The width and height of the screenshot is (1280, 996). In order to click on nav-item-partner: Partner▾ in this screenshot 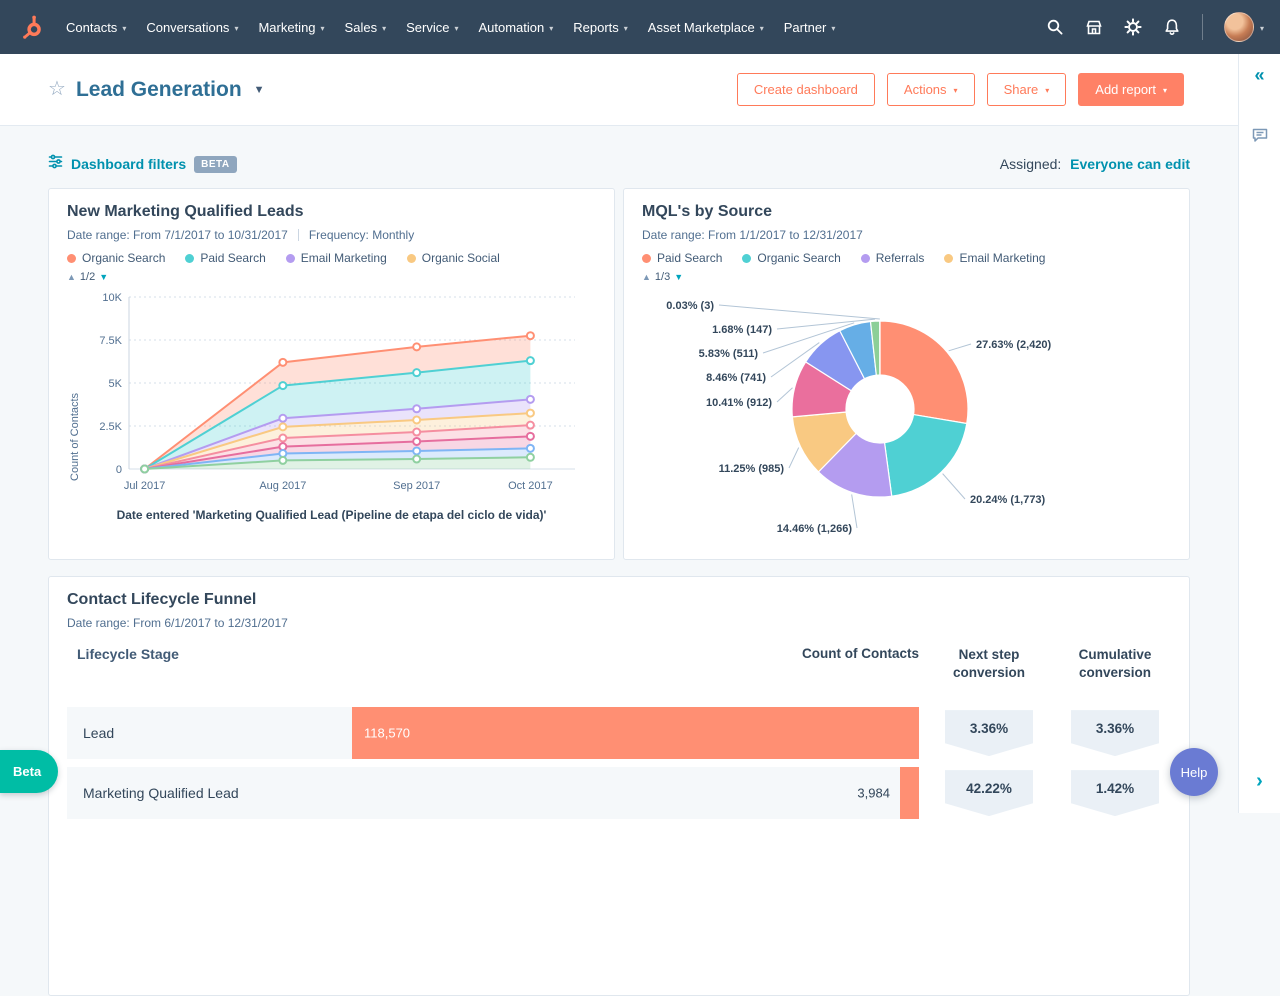, I will do `click(810, 27)`.